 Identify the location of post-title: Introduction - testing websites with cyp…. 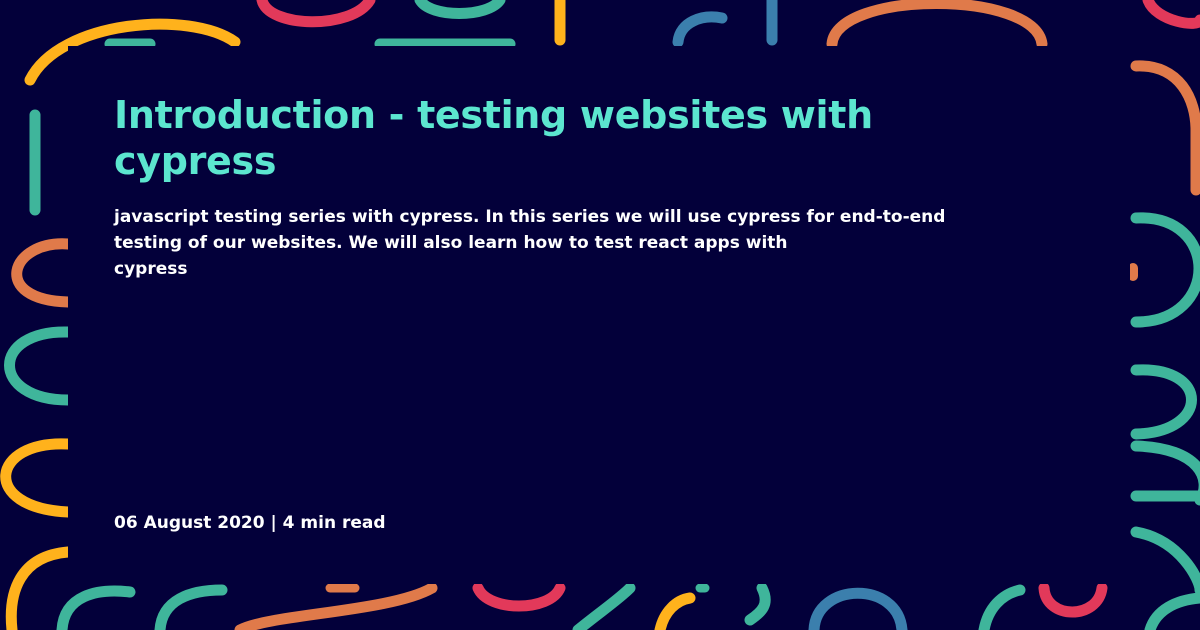
(564, 138).